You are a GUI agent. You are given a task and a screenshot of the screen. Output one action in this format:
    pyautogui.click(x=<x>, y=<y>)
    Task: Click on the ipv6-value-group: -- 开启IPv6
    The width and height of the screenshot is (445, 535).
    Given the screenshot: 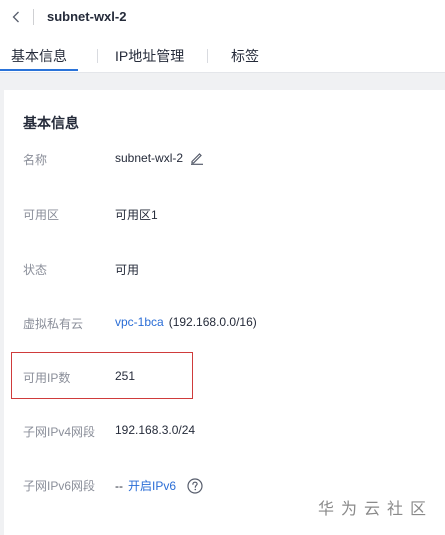 What is the action you would take?
    pyautogui.click(x=159, y=485)
    